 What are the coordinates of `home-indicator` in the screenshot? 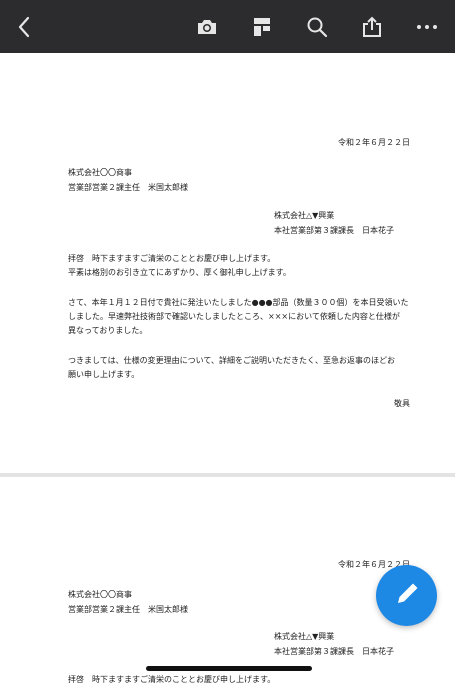 It's located at (229, 668).